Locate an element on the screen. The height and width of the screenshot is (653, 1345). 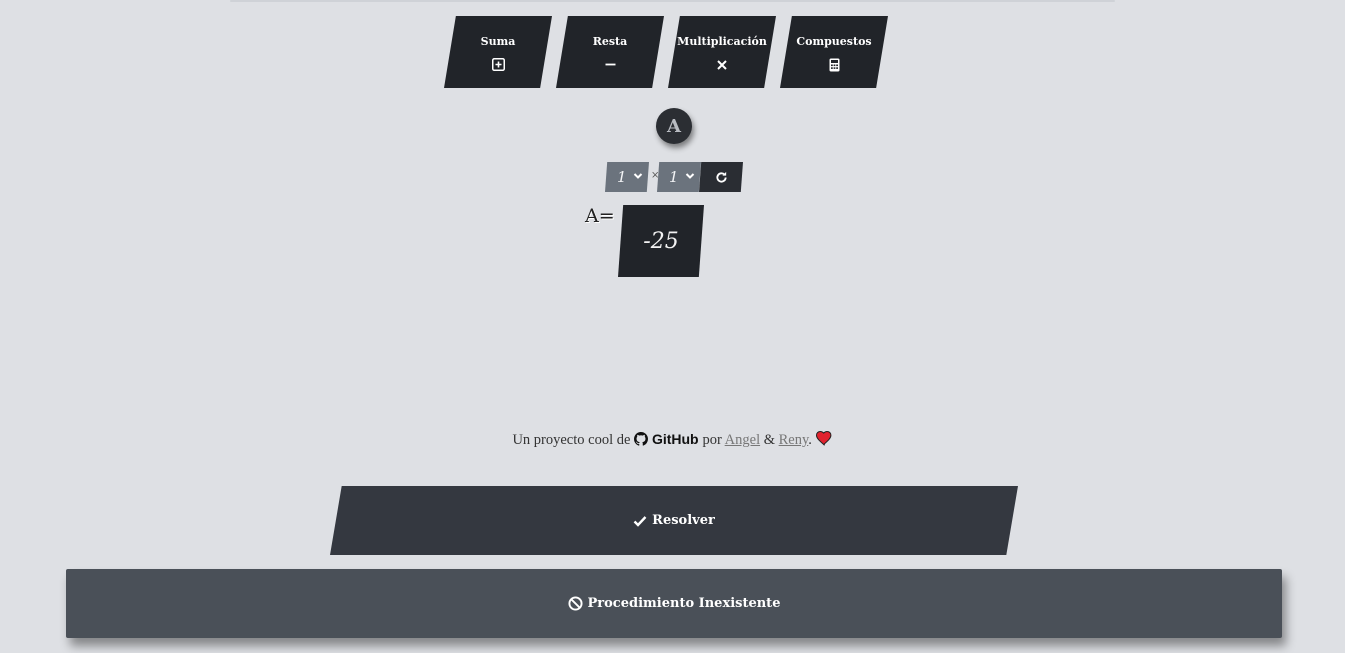
refresh-button is located at coordinates (721, 177).